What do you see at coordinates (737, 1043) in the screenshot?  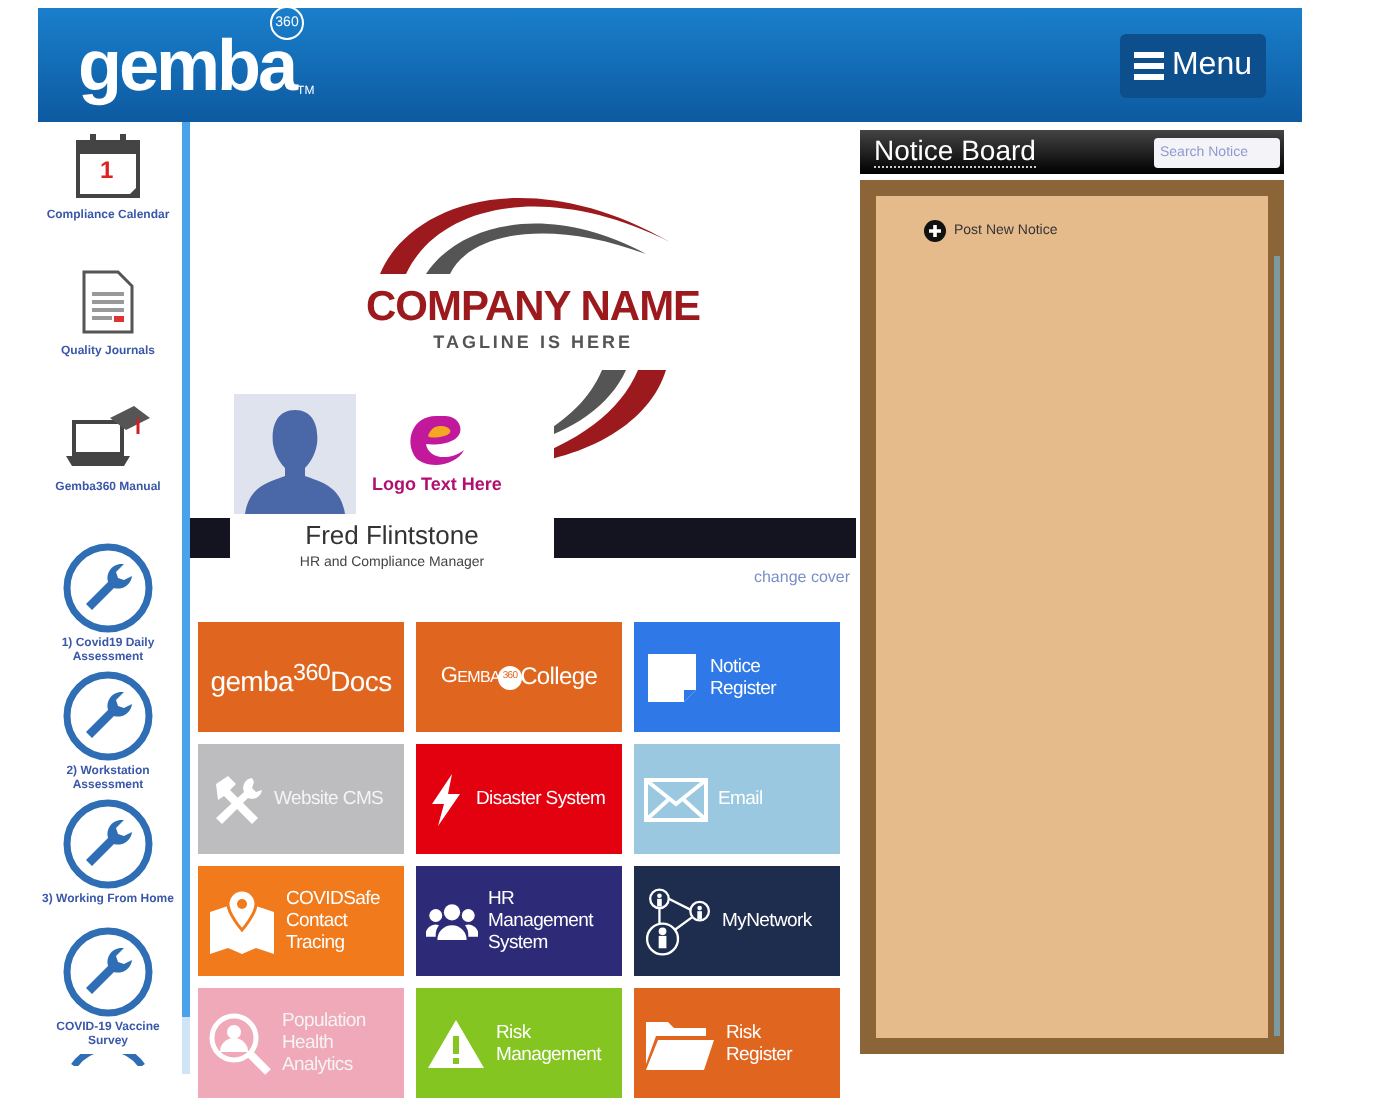 I see `app-tile: Risk Register` at bounding box center [737, 1043].